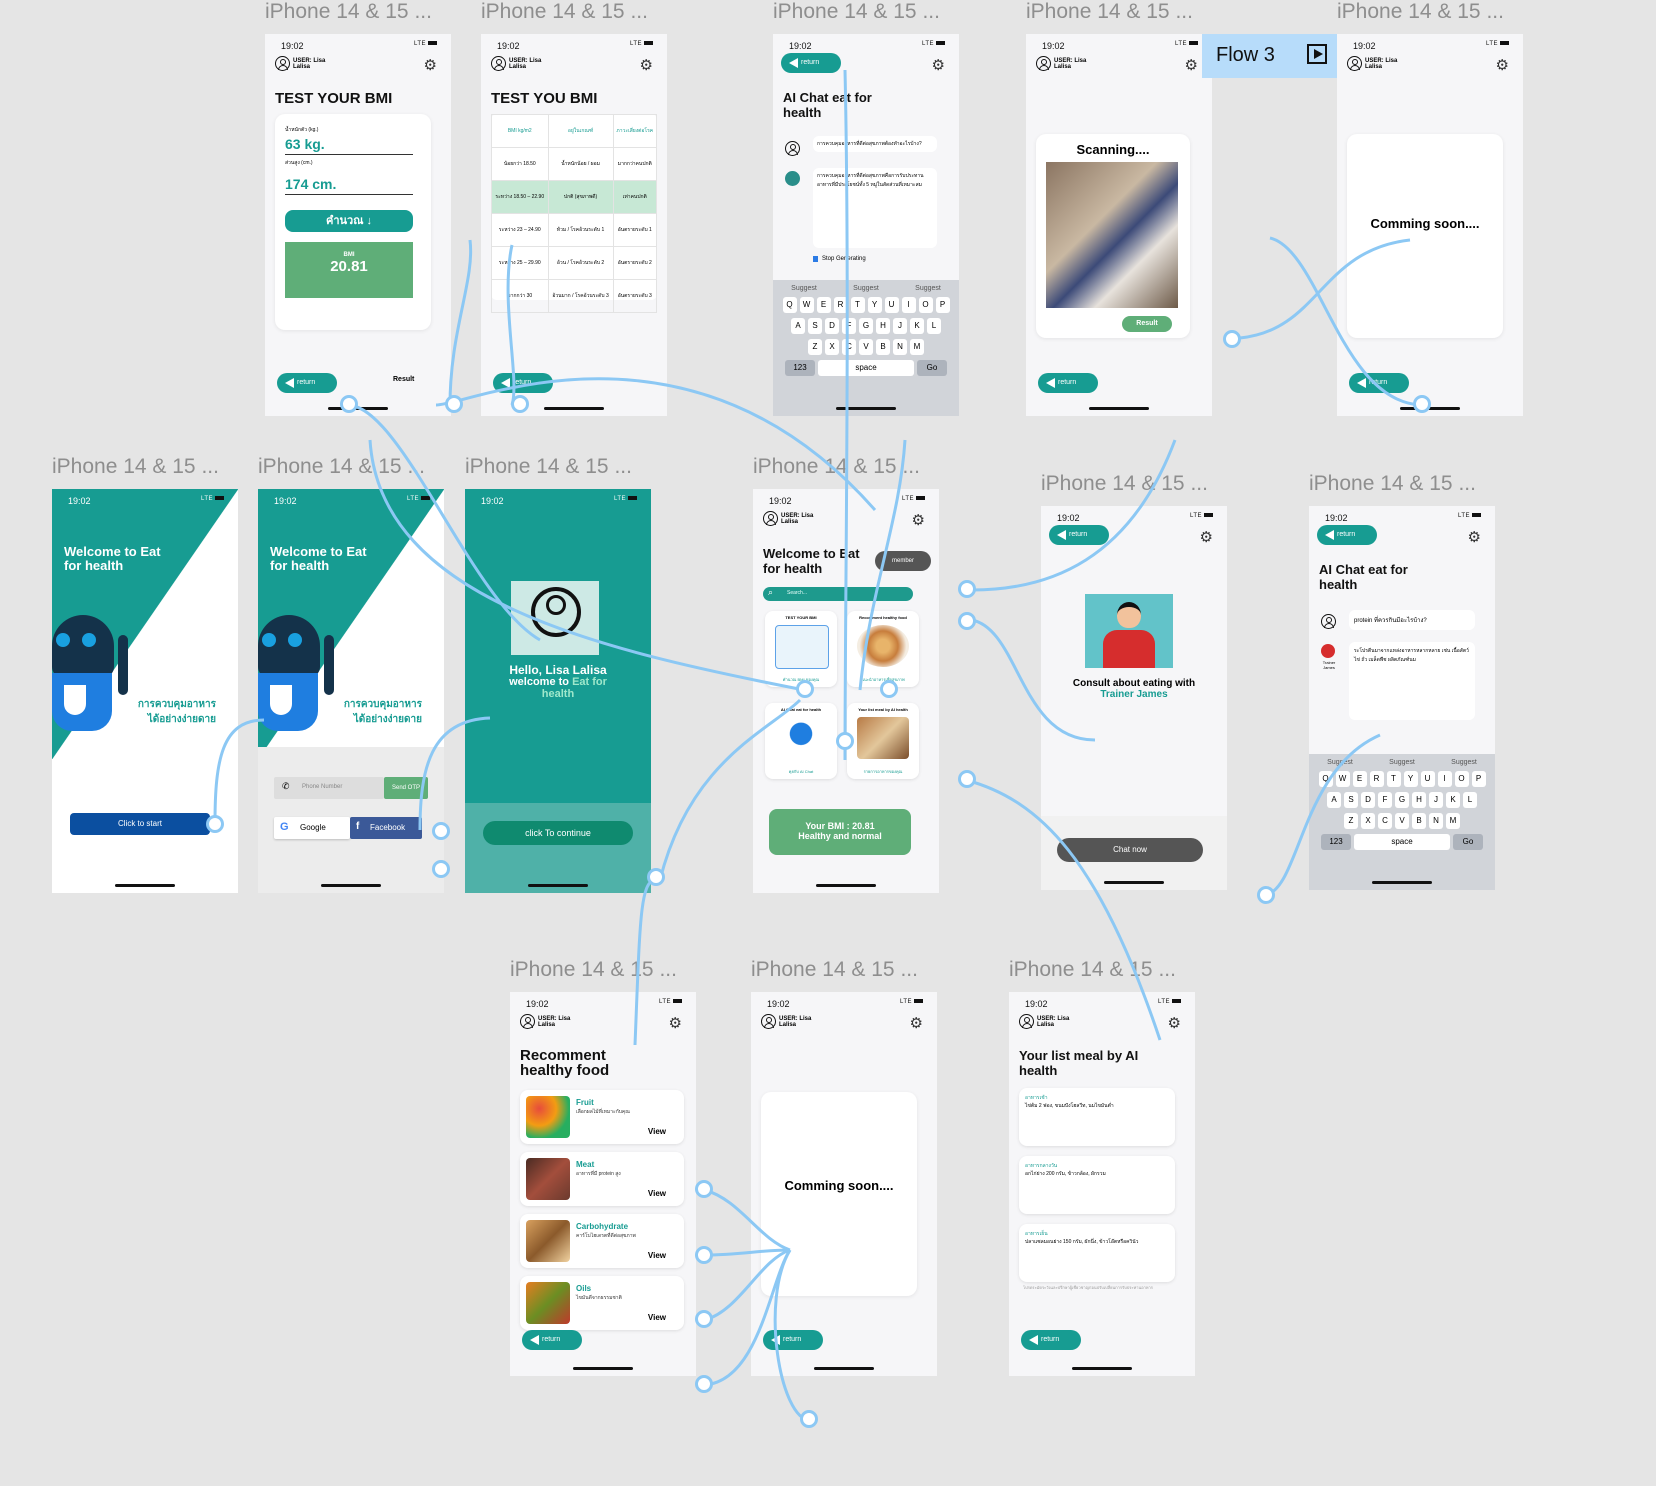 The height and width of the screenshot is (1486, 1656). What do you see at coordinates (903, 561) in the screenshot?
I see `member-button: member` at bounding box center [903, 561].